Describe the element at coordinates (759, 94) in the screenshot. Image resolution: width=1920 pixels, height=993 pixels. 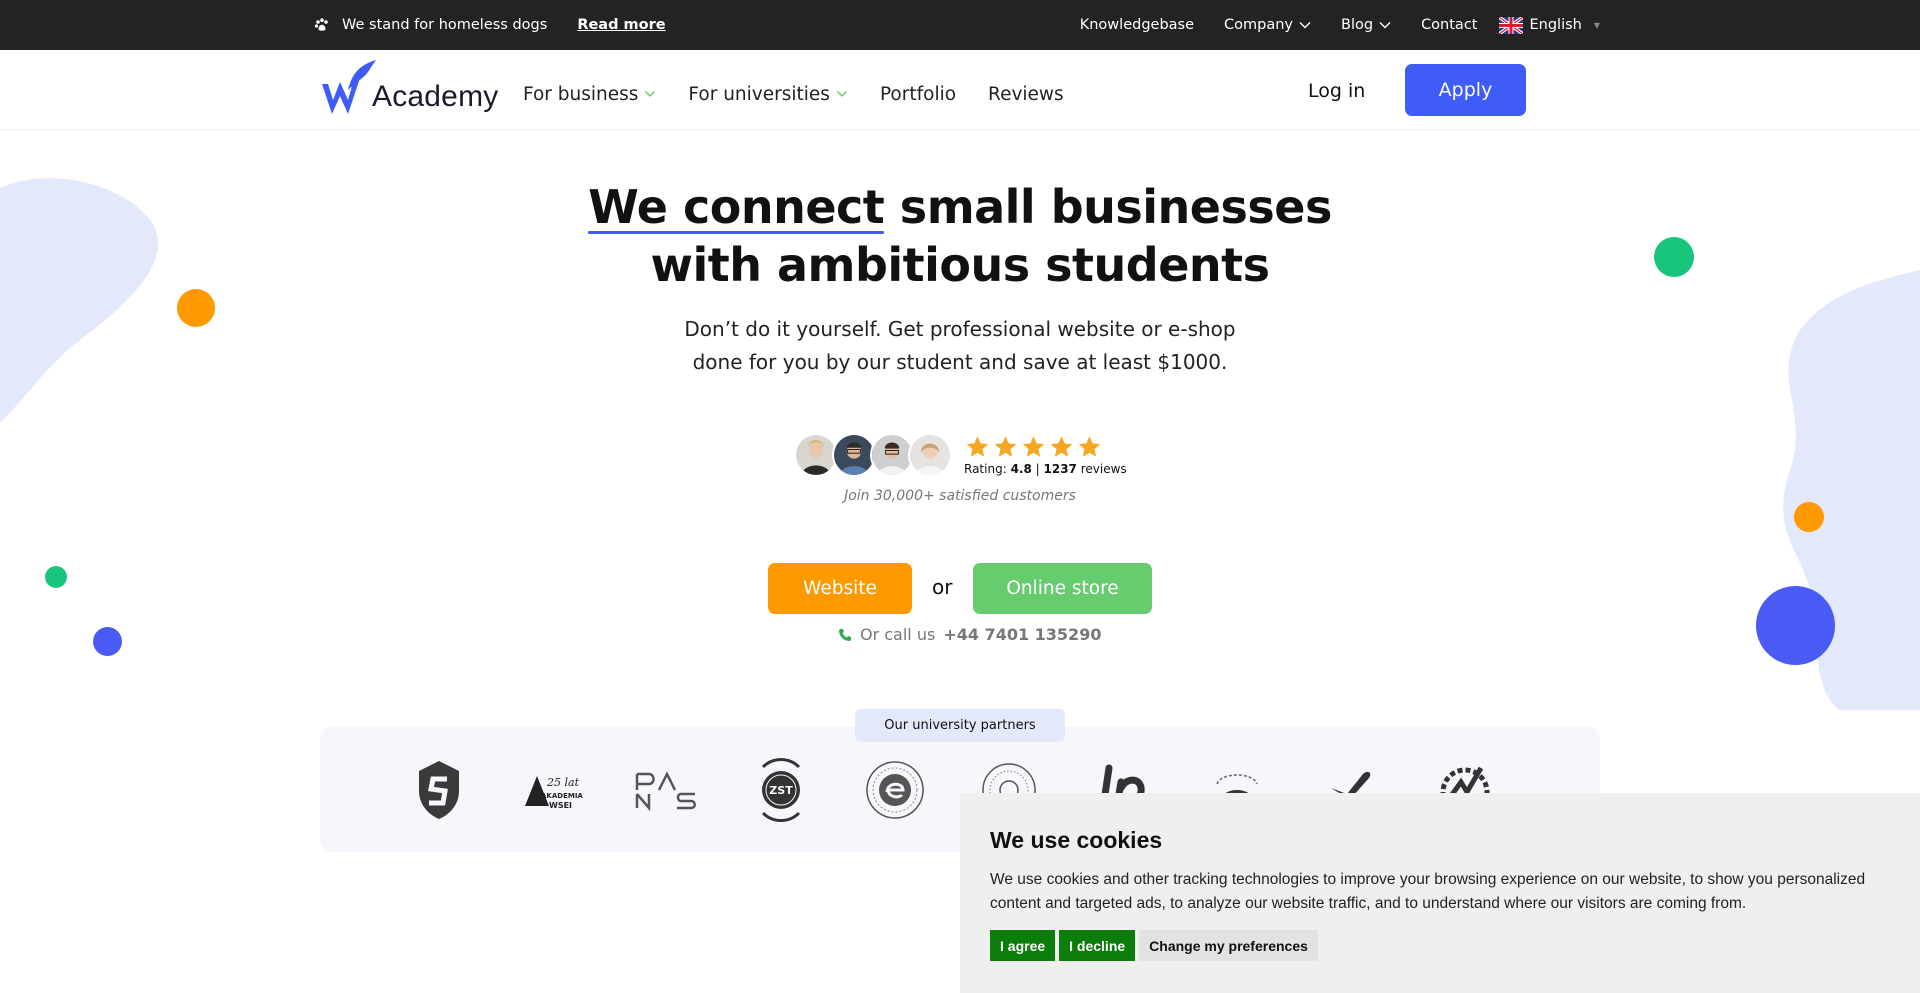
I see `nav-for-universities-label: For universities` at that location.